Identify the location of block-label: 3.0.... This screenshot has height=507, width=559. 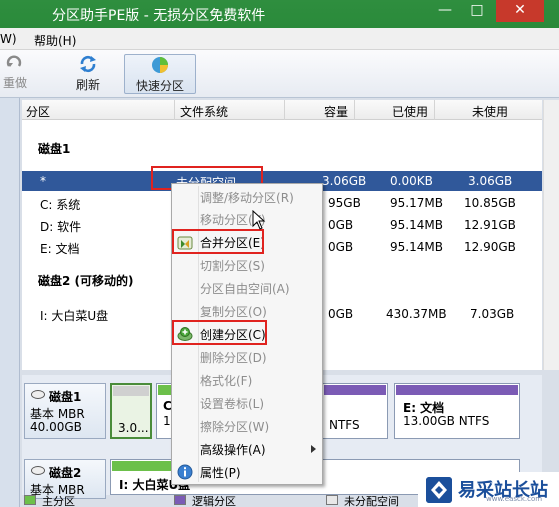
(133, 428).